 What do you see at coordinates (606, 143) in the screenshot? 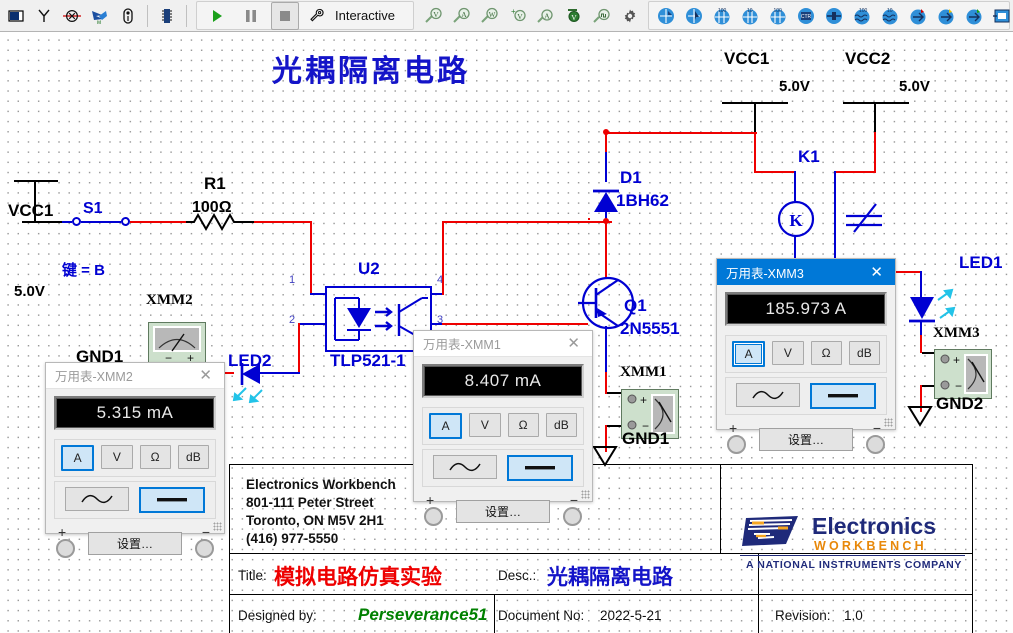
I see `wire-d1-top-drop` at bounding box center [606, 143].